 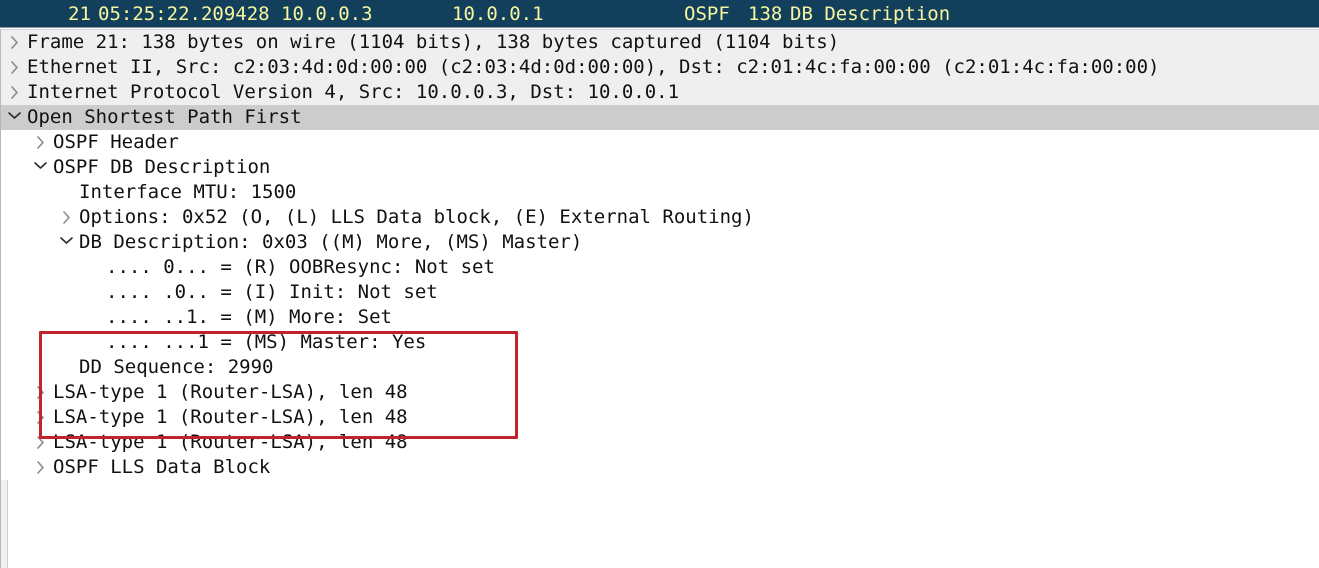 I want to click on tree-row: .... ..1. = (M) More: Set, so click(x=660, y=317).